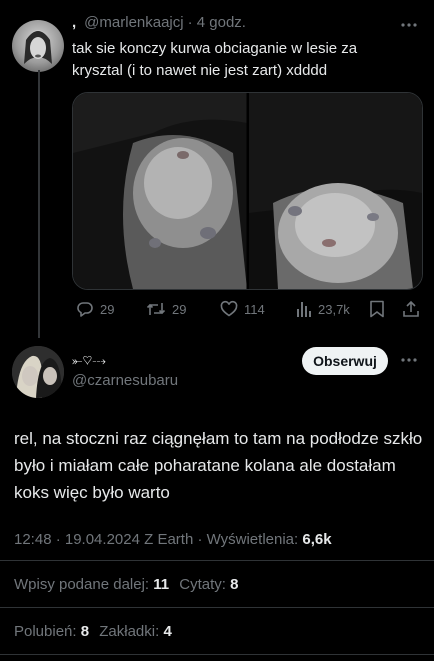 The height and width of the screenshot is (661, 434). What do you see at coordinates (39, 204) in the screenshot?
I see `thread-connector` at bounding box center [39, 204].